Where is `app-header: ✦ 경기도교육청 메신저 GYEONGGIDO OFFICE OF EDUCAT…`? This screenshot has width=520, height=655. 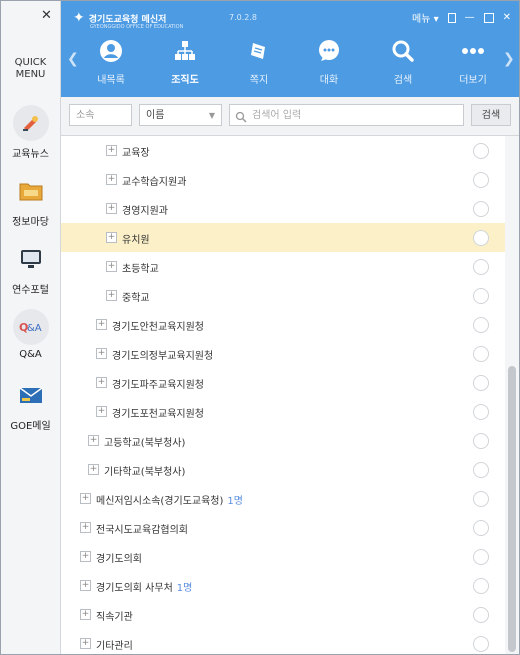 app-header: ✦ 경기도교육청 메신저 GYEONGGIDO OFFICE OF EDUCAT… is located at coordinates (290, 49).